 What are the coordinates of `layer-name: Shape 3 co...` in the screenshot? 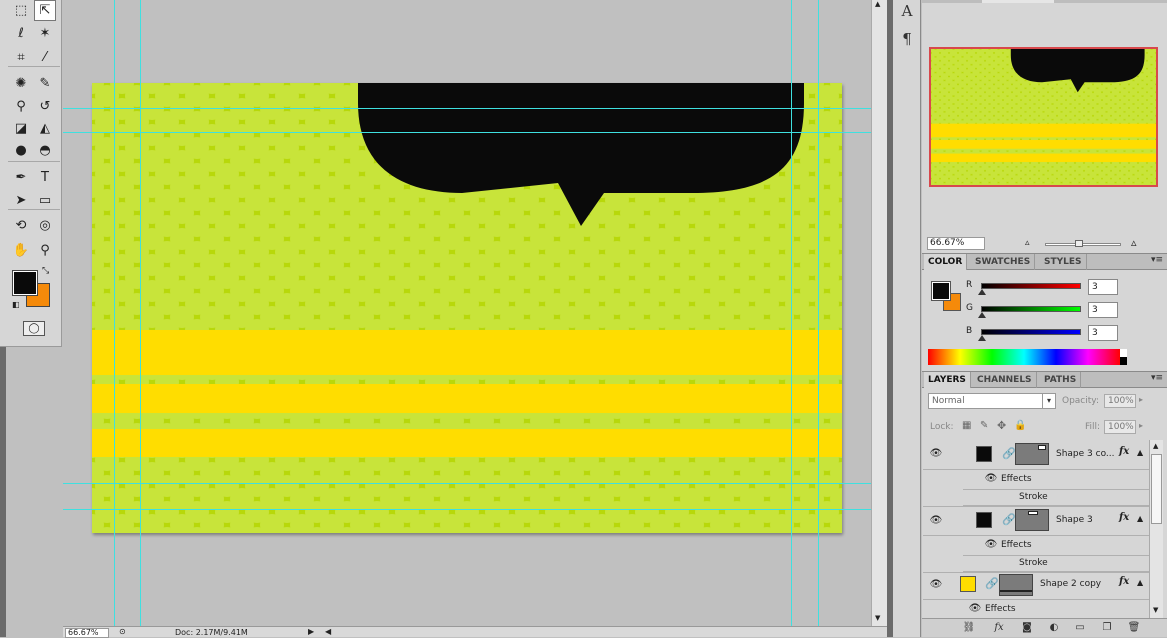 It's located at (1085, 454).